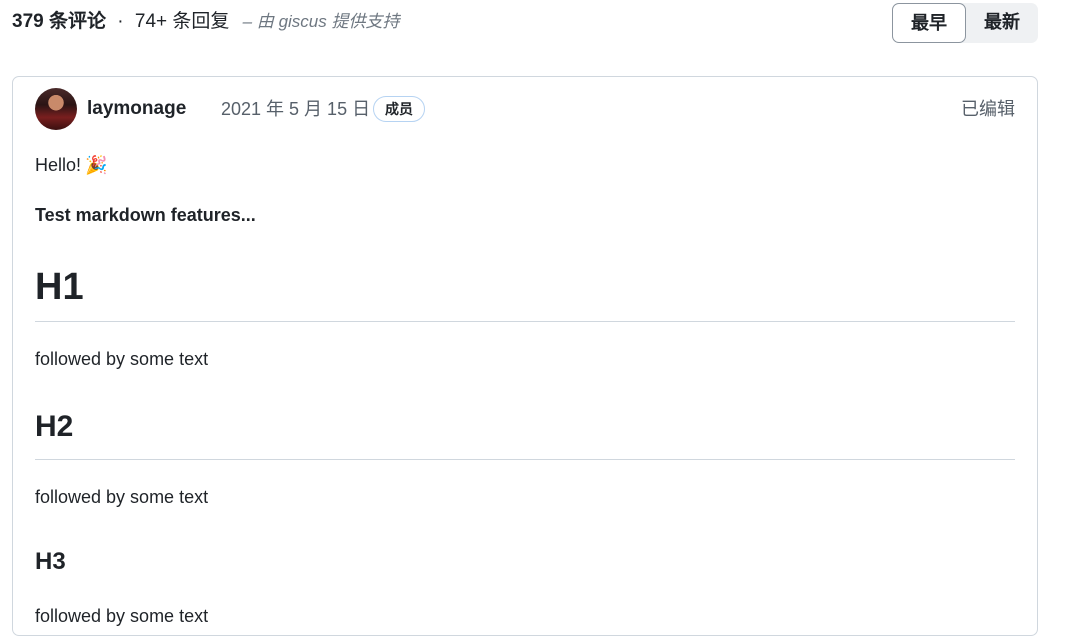  I want to click on h2-paragraph: followed by some text, so click(122, 497).